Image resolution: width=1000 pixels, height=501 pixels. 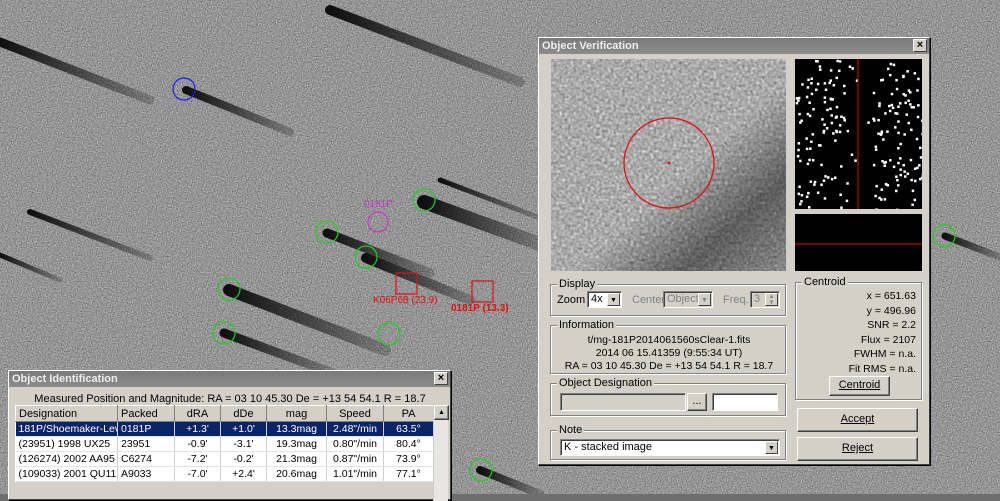 I want to click on cell-pa: 77.1°, so click(x=409, y=474).